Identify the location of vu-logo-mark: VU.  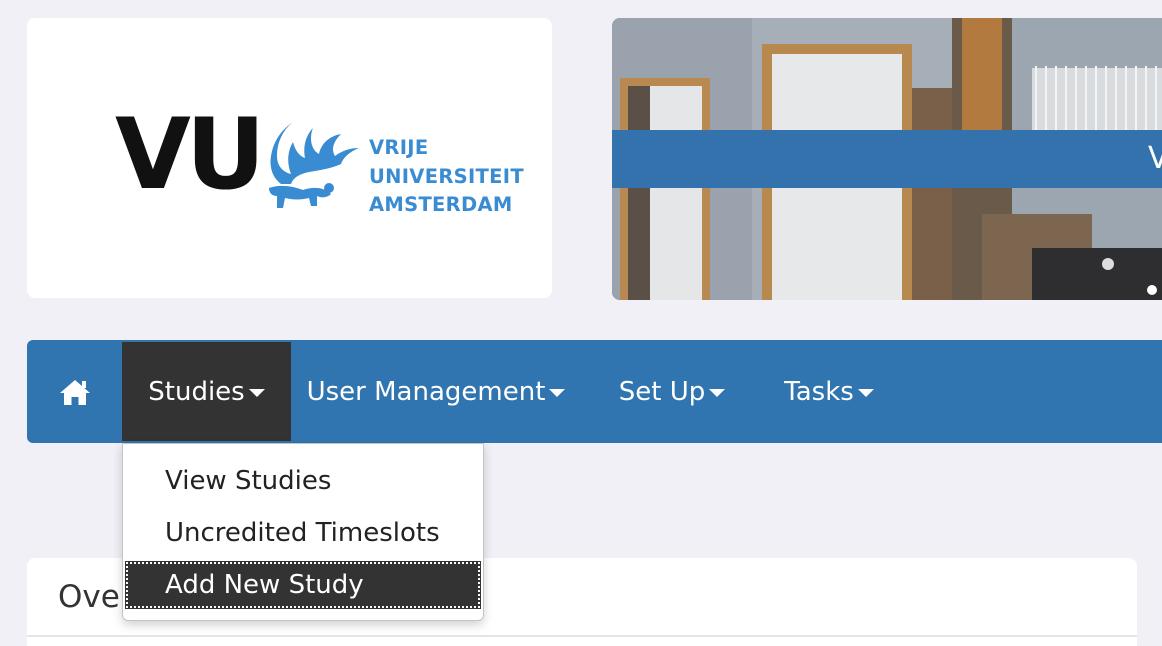
(190, 155).